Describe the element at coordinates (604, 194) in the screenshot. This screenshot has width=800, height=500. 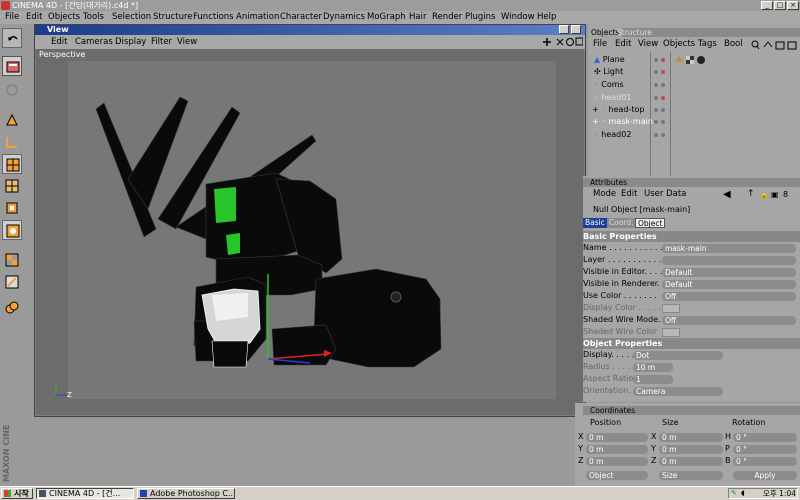
I see `attributes-menu-mode: Mode` at that location.